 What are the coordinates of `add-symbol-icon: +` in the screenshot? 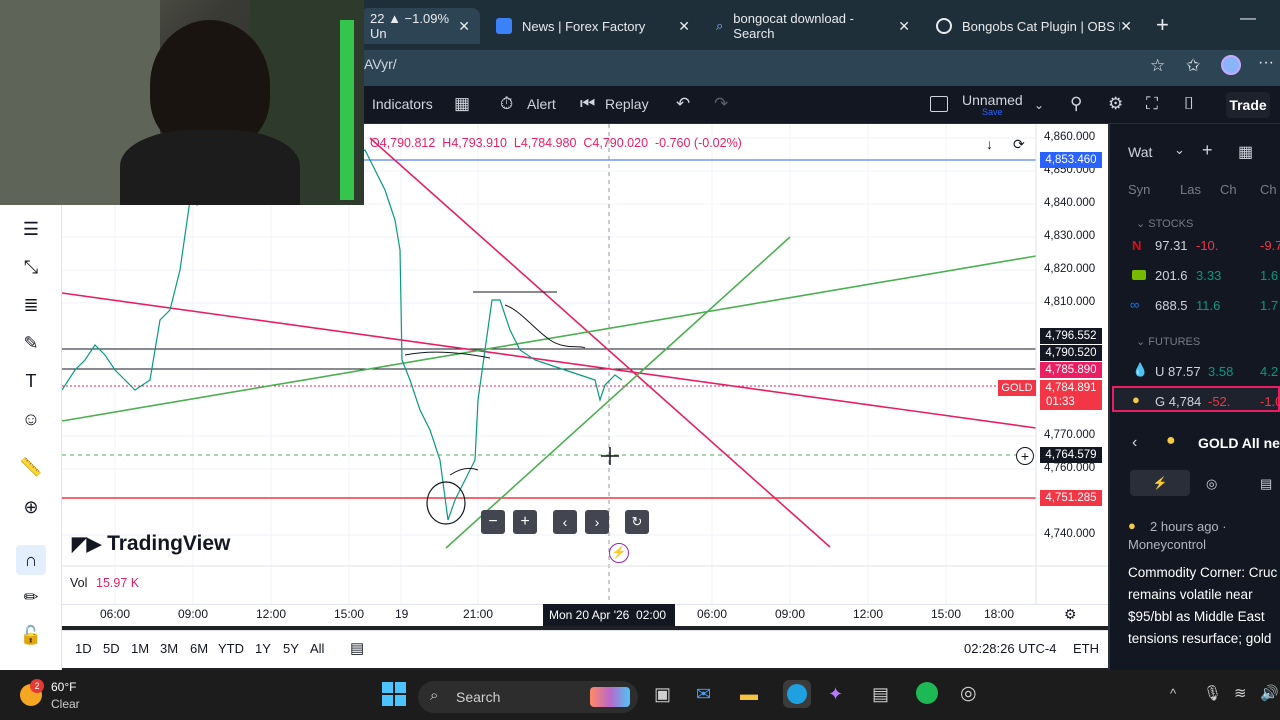 It's located at (1207, 150).